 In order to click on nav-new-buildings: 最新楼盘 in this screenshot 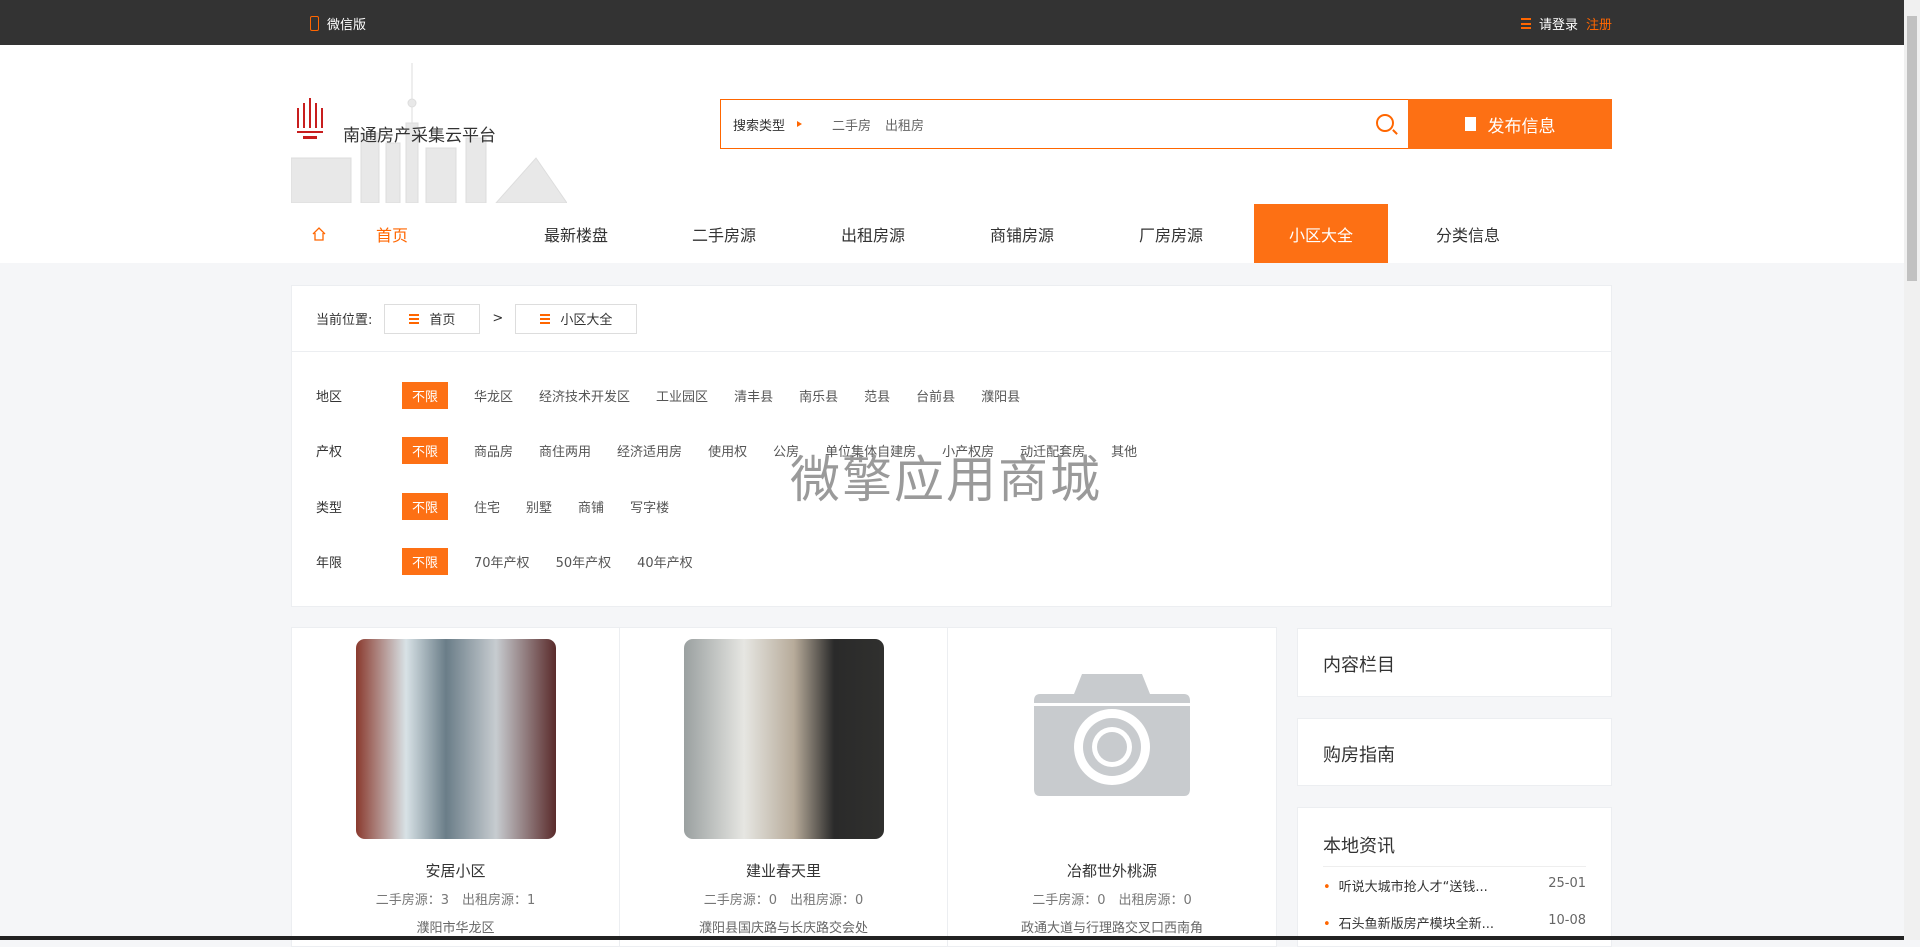, I will do `click(576, 233)`.